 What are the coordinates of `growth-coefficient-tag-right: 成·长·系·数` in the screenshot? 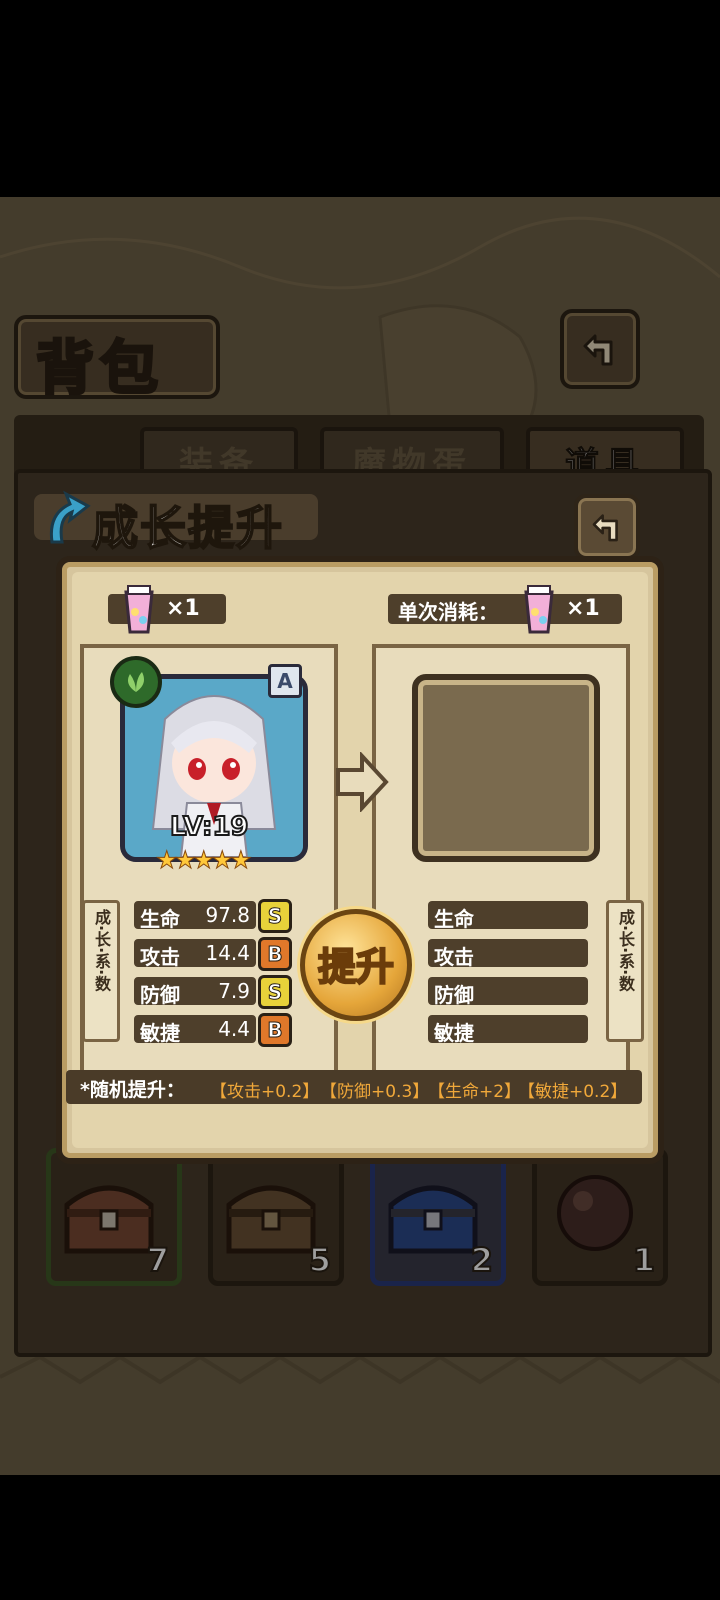 It's located at (625, 971).